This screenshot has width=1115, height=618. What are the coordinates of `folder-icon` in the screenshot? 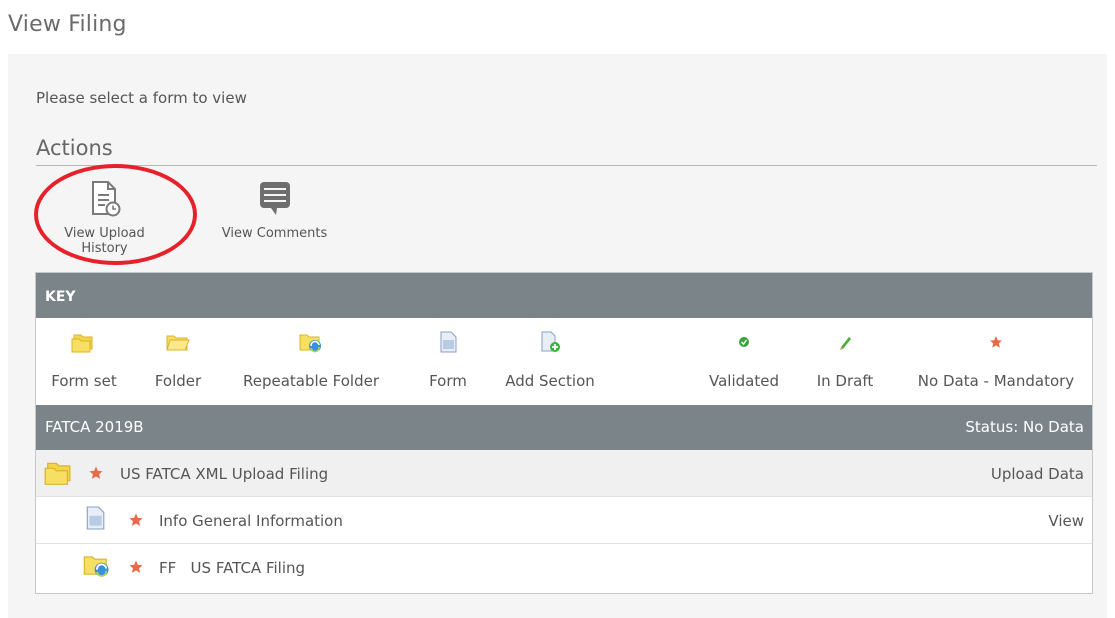 It's located at (178, 344).